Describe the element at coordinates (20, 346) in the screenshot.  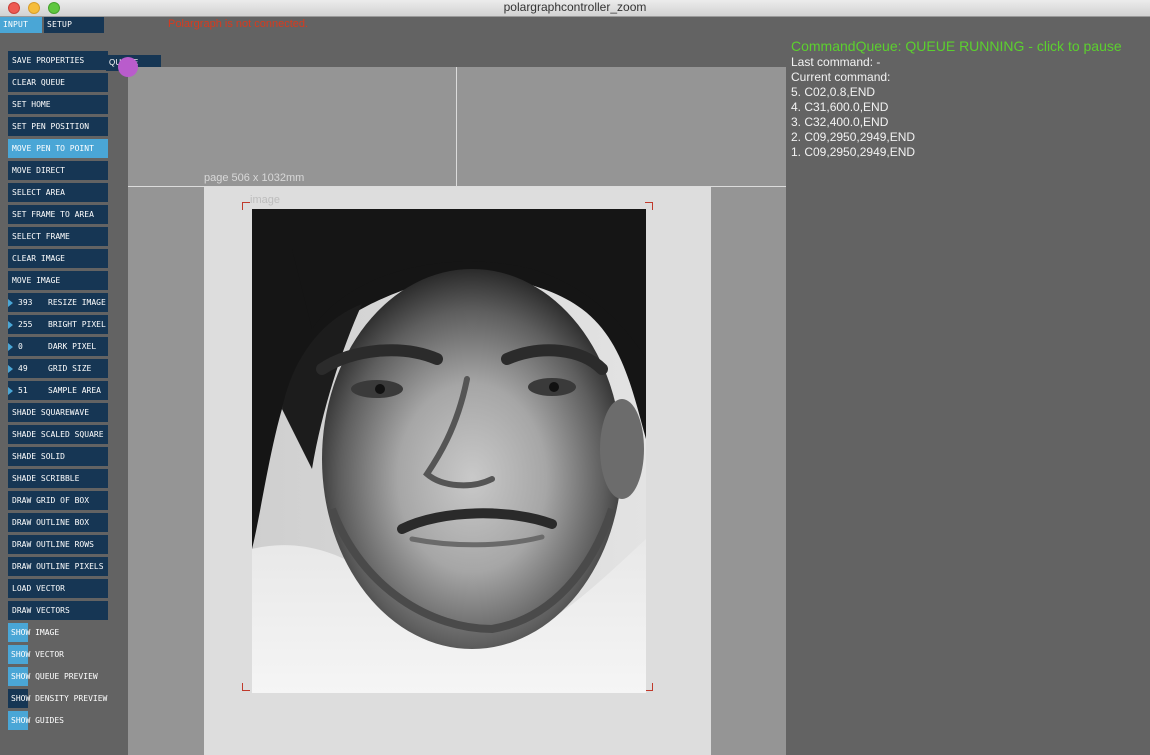
I see `dark-pixel-value: 0` at that location.